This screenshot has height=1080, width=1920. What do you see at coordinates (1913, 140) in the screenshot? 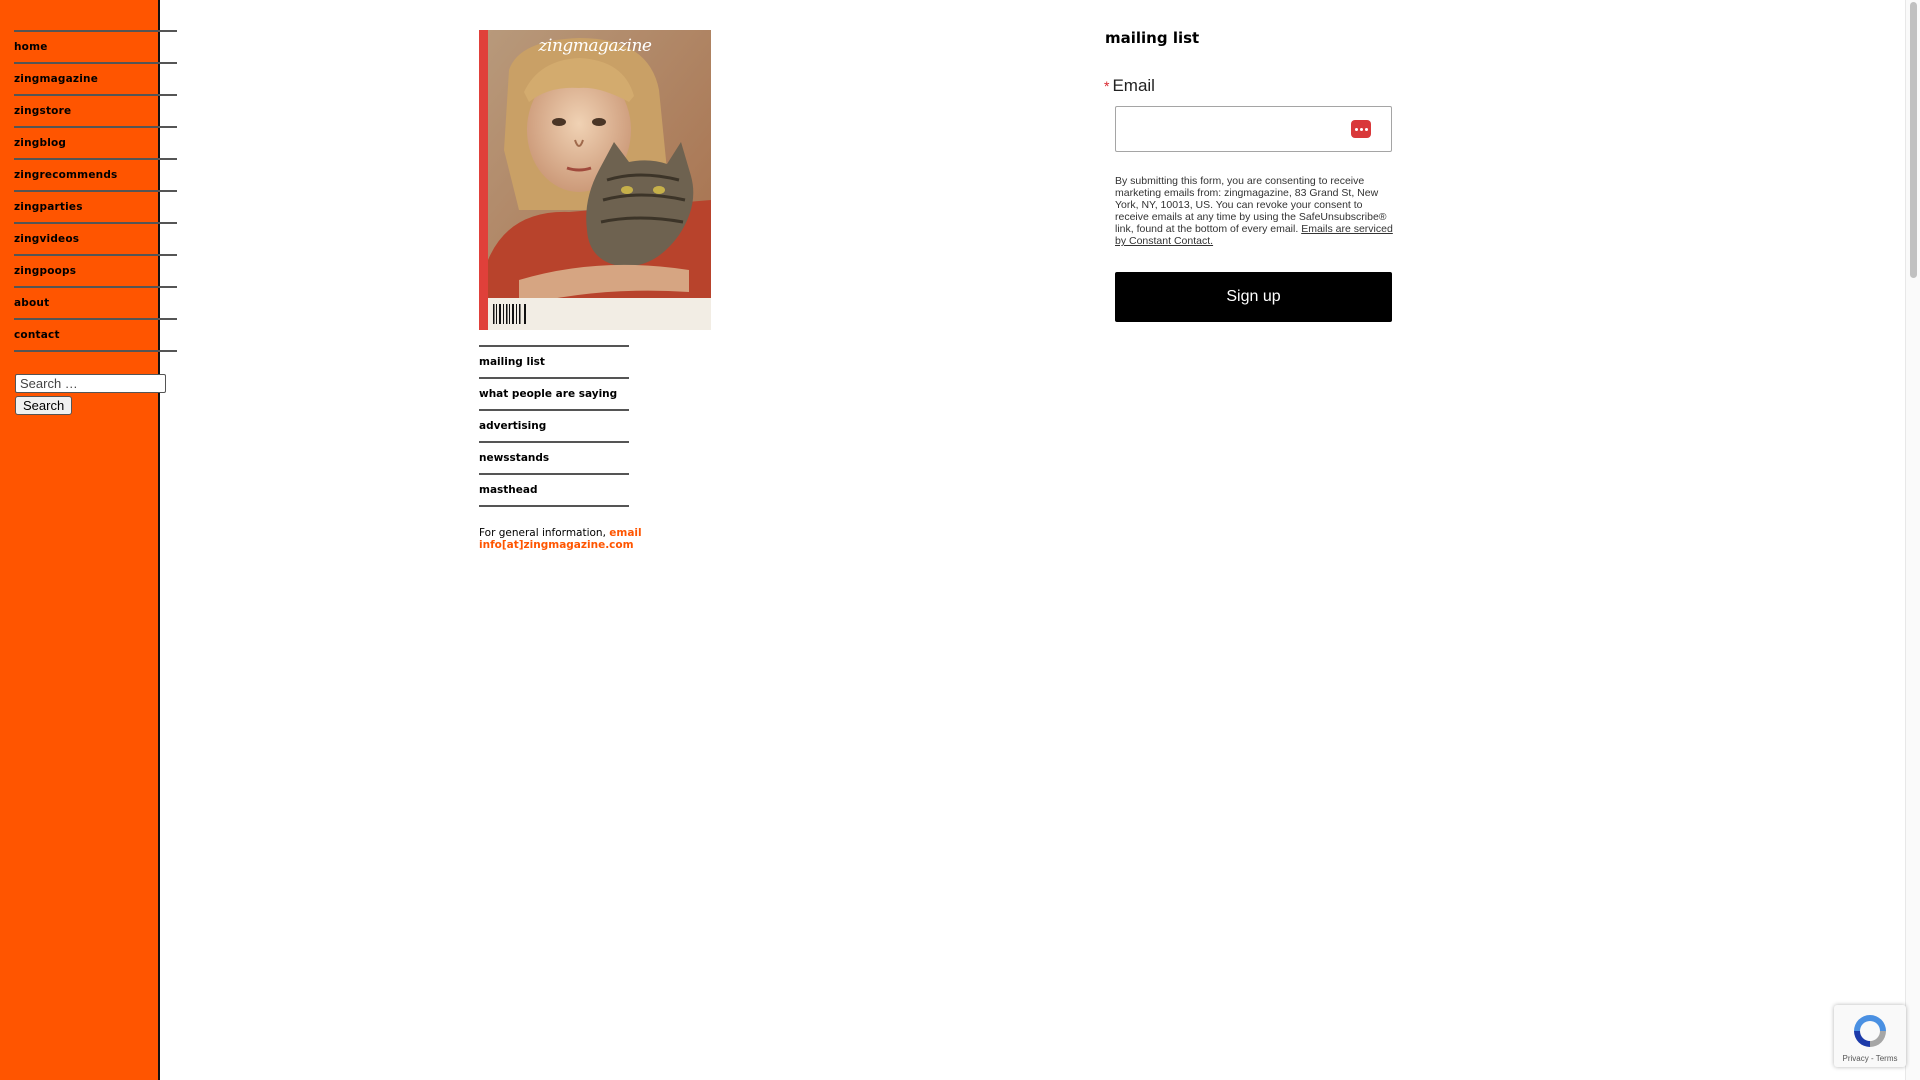
I see `scrollbar-thumb` at bounding box center [1913, 140].